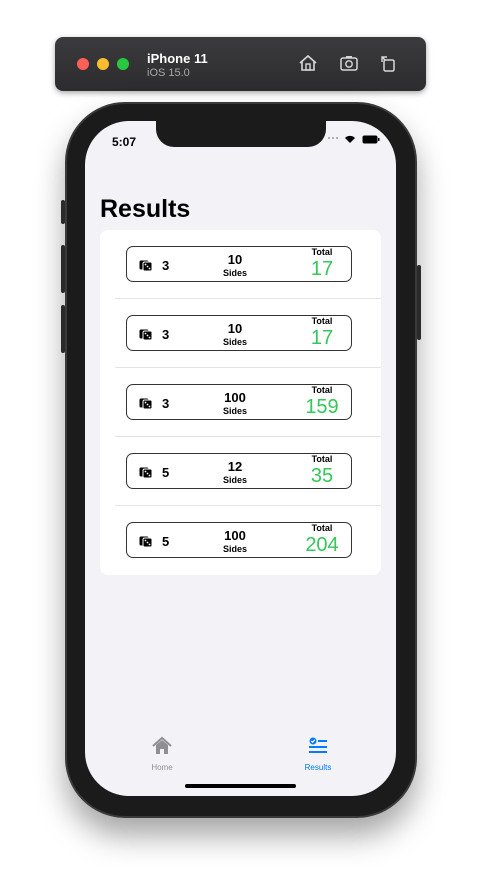 This screenshot has width=481, height=891. Describe the element at coordinates (318, 745) in the screenshot. I see `list-checklist-icon` at that location.